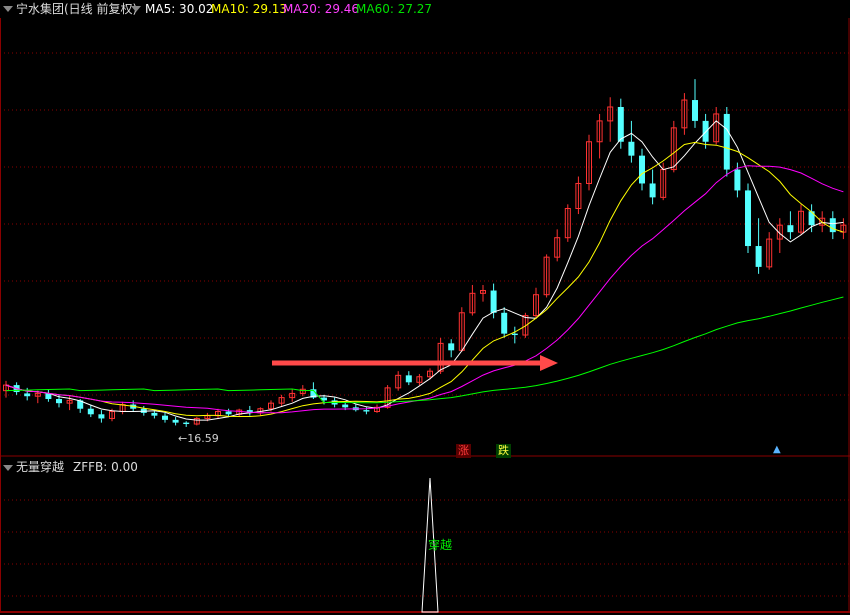  What do you see at coordinates (105, 467) in the screenshot?
I see `indicator-value: ZFFB: 0.00` at bounding box center [105, 467].